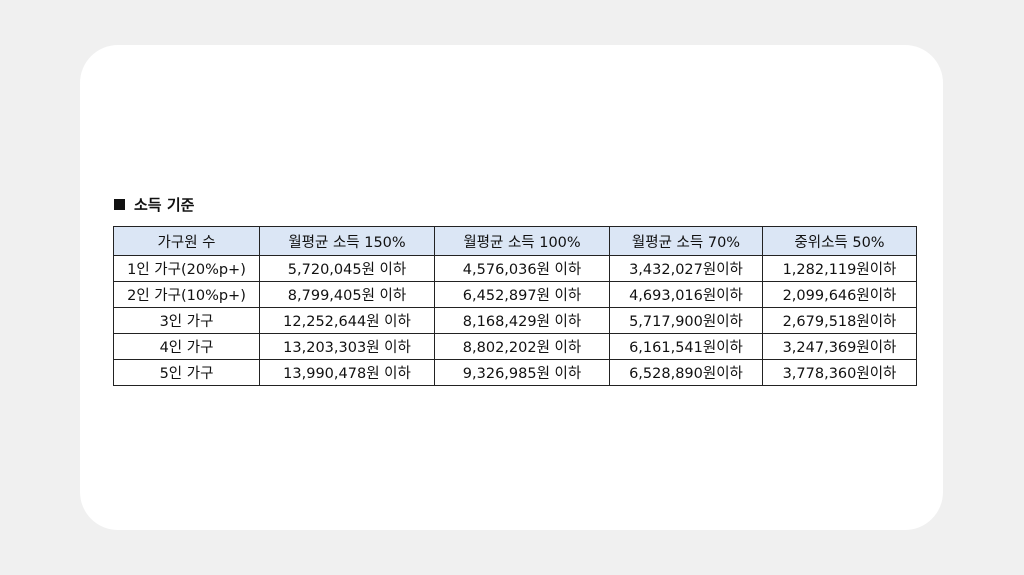  I want to click on section-title-text: 소득 기준, so click(164, 204).